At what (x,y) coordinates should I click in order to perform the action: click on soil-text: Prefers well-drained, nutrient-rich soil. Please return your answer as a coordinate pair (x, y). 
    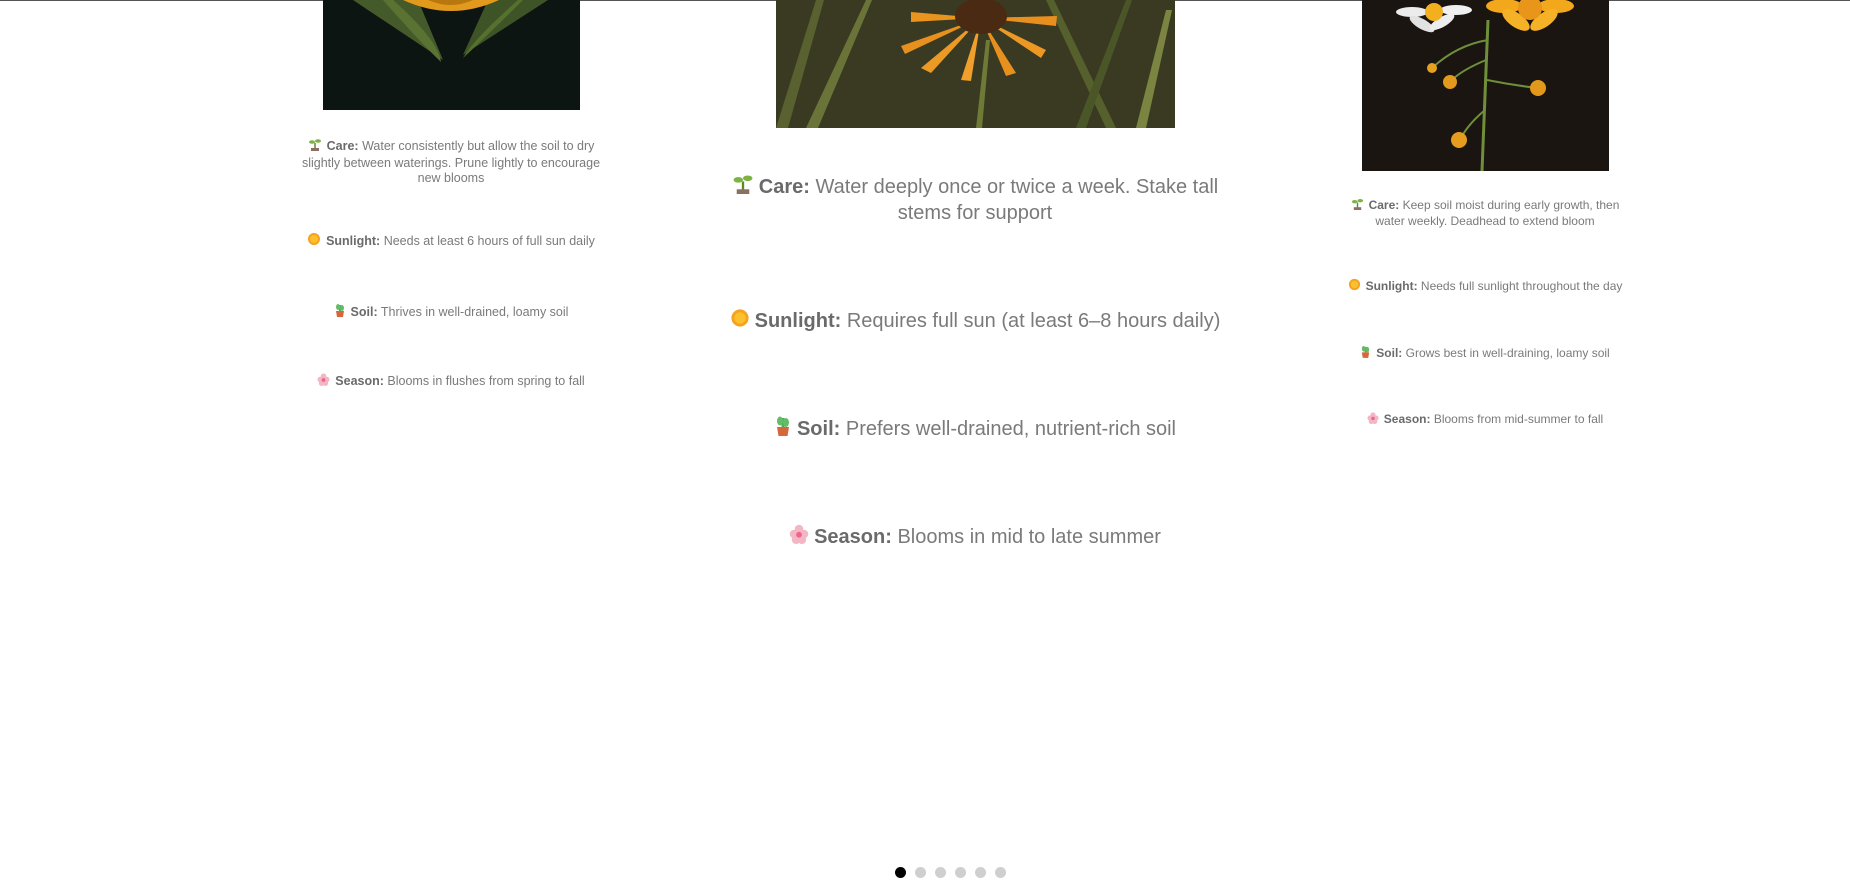
    Looking at the image, I should click on (1011, 429).